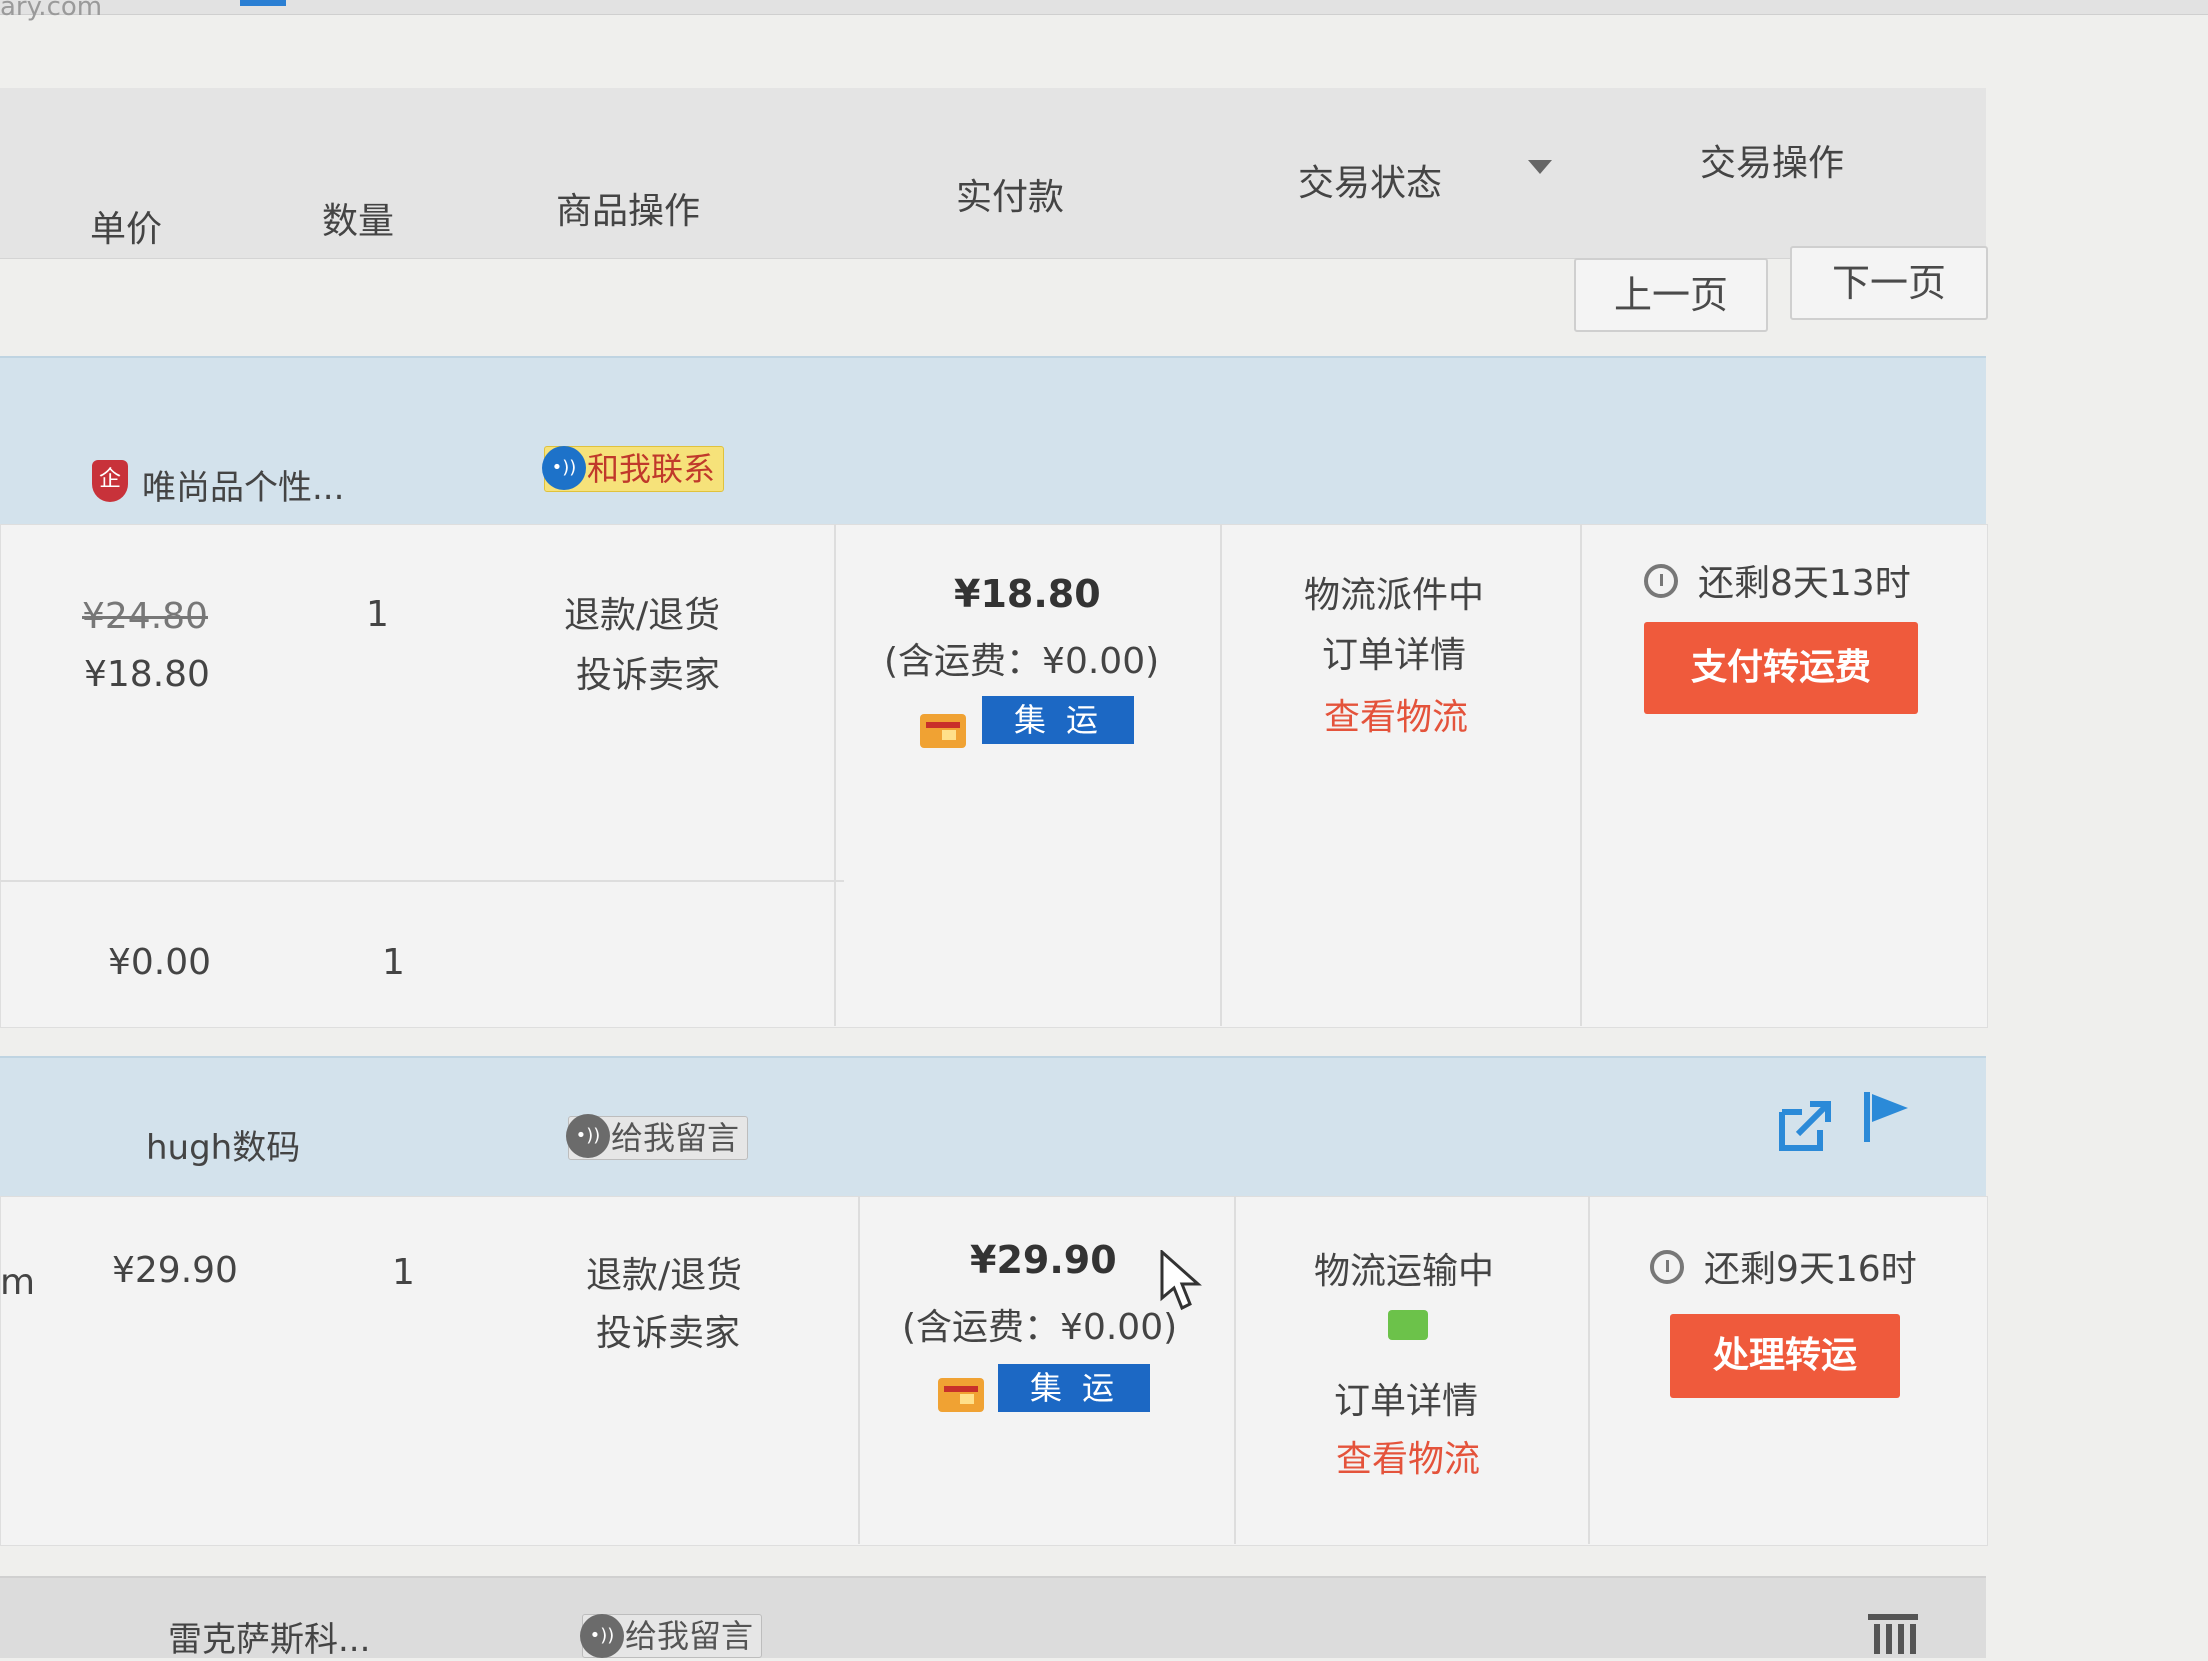 This screenshot has width=2208, height=1661. I want to click on flag-icon, so click(1887, 1119).